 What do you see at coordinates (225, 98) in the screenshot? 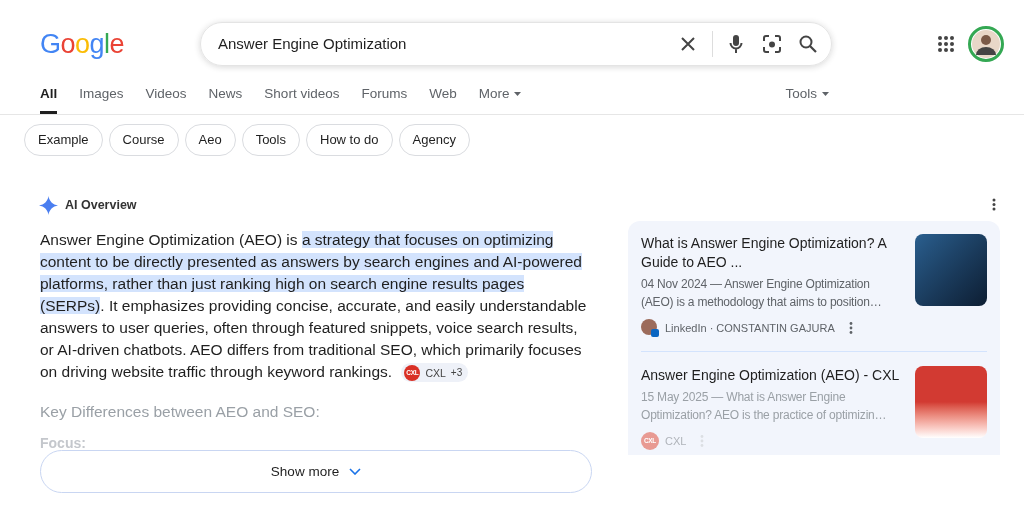
I see `search-tab: News` at bounding box center [225, 98].